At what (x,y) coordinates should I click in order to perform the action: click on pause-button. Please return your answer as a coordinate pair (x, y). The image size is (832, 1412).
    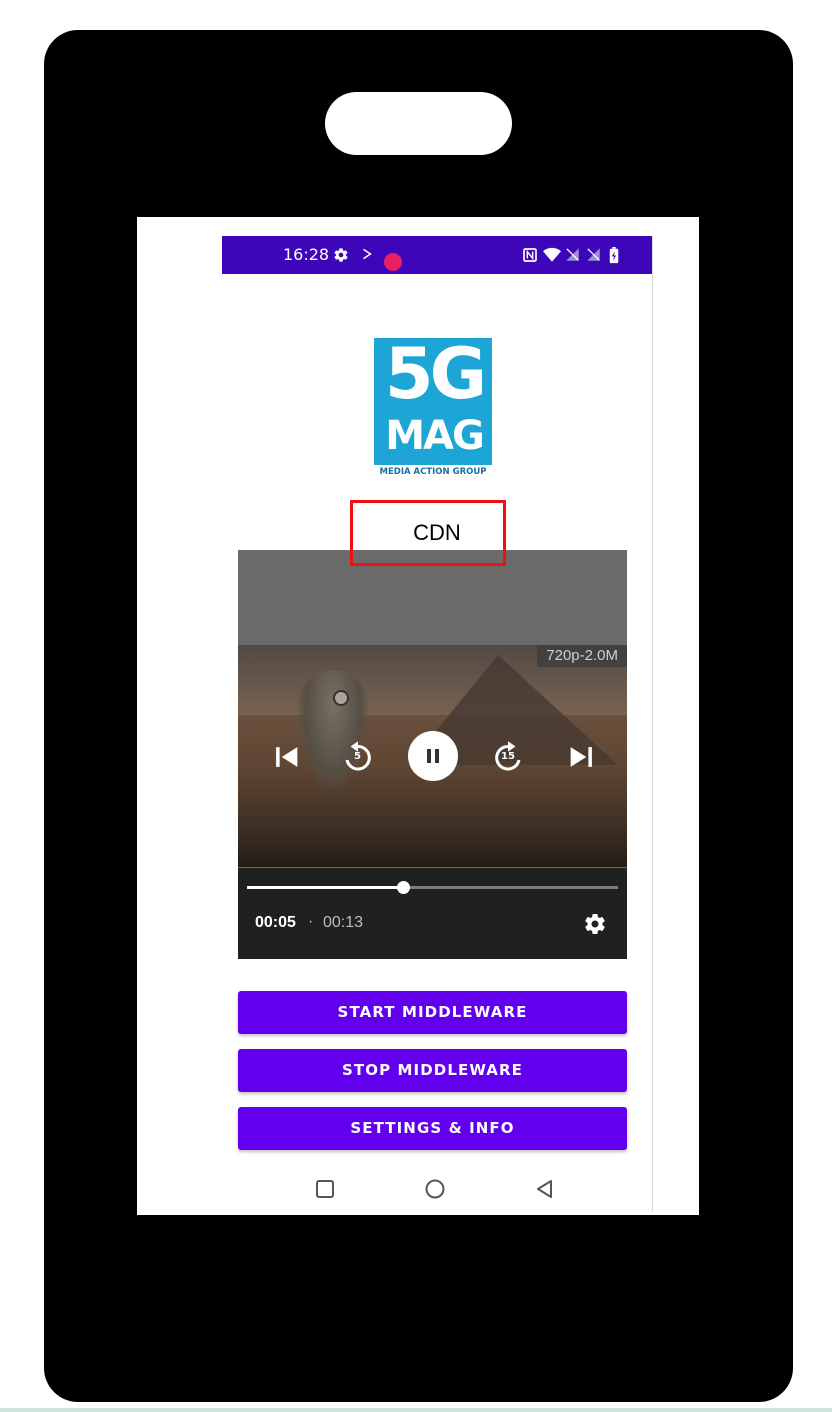
    Looking at the image, I should click on (433, 756).